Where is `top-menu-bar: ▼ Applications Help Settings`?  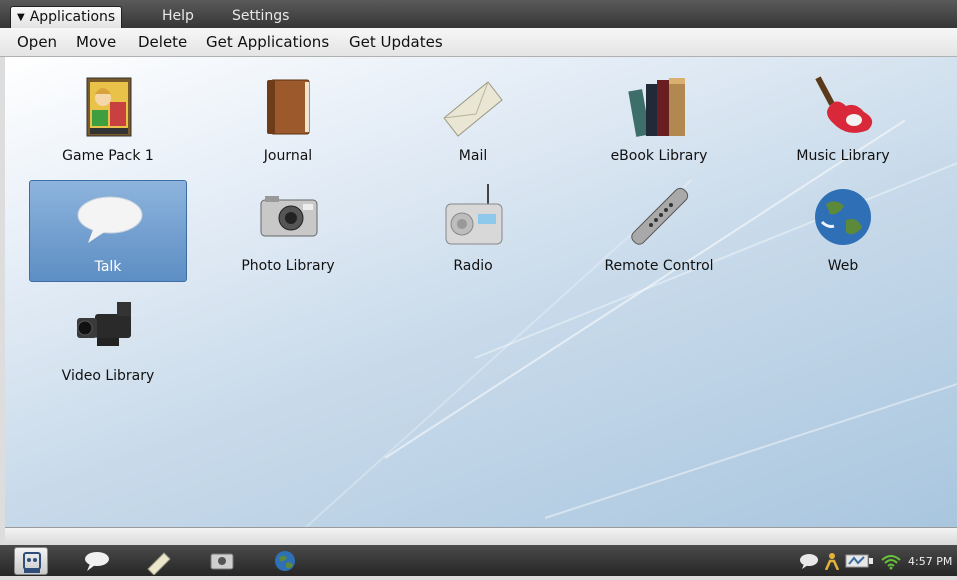
top-menu-bar: ▼ Applications Help Settings is located at coordinates (478, 14).